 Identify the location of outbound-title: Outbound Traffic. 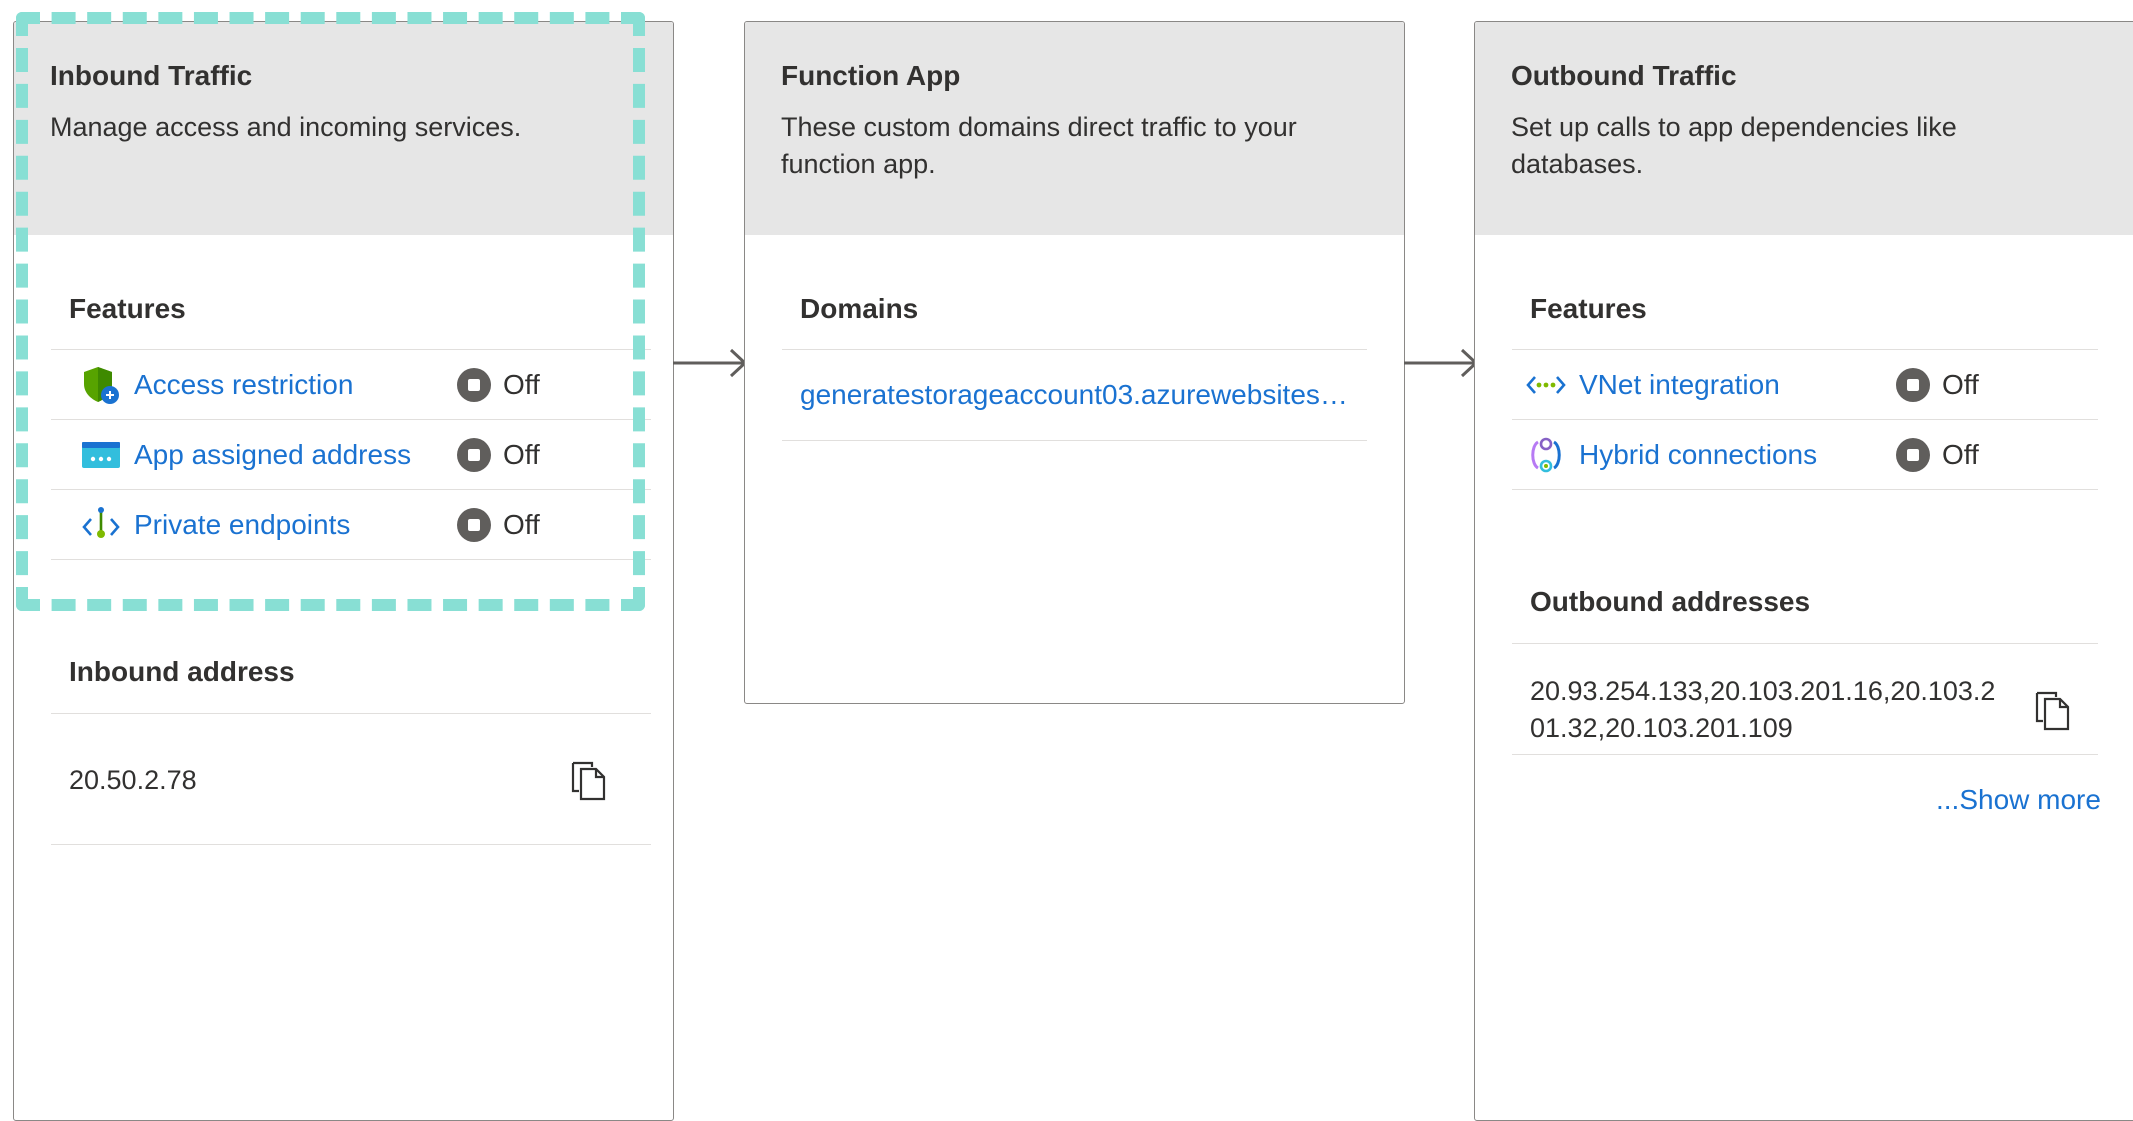
(1624, 75).